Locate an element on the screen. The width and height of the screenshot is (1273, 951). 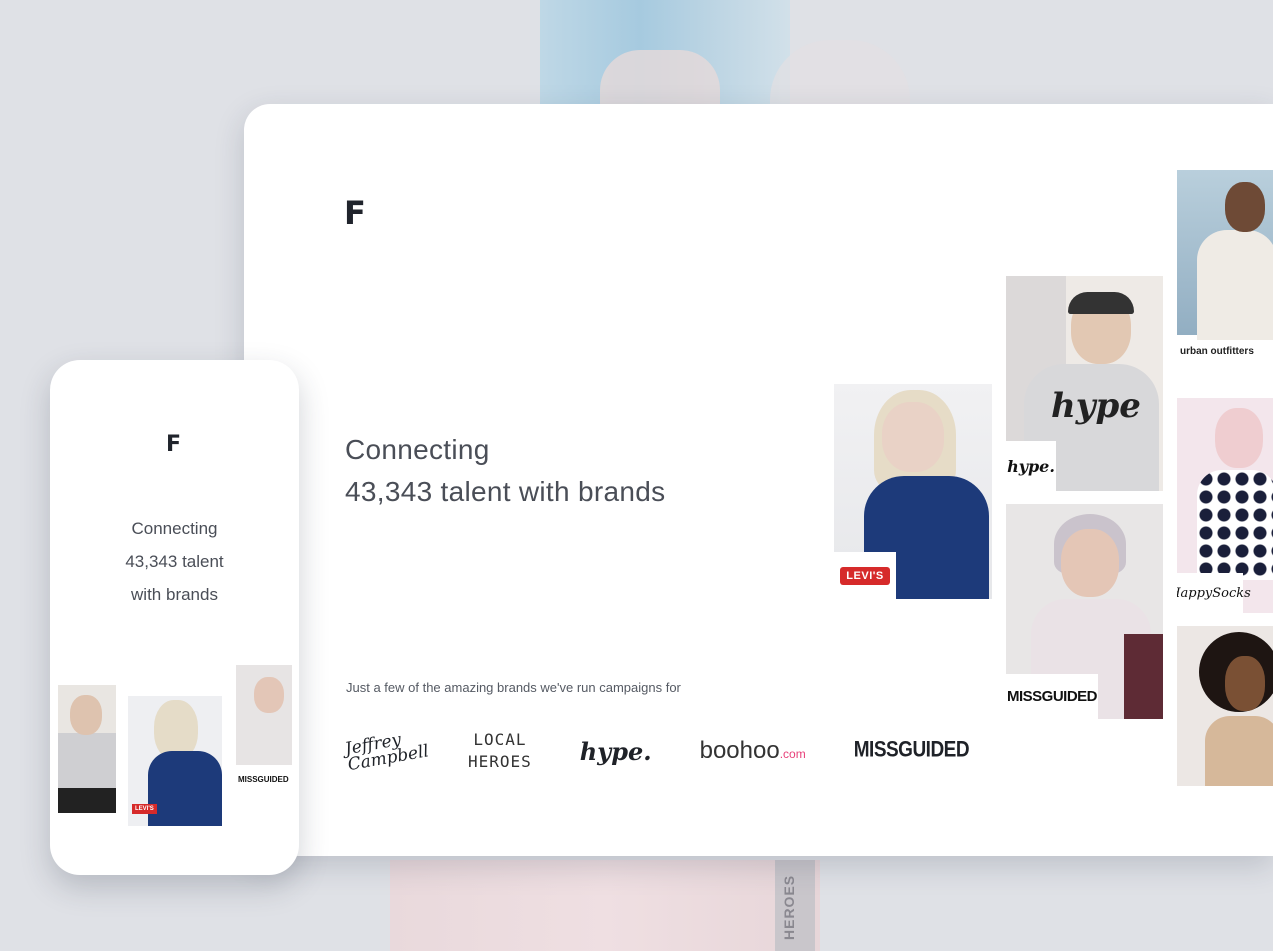
levis-tag: LEVI'S is located at coordinates (865, 575).